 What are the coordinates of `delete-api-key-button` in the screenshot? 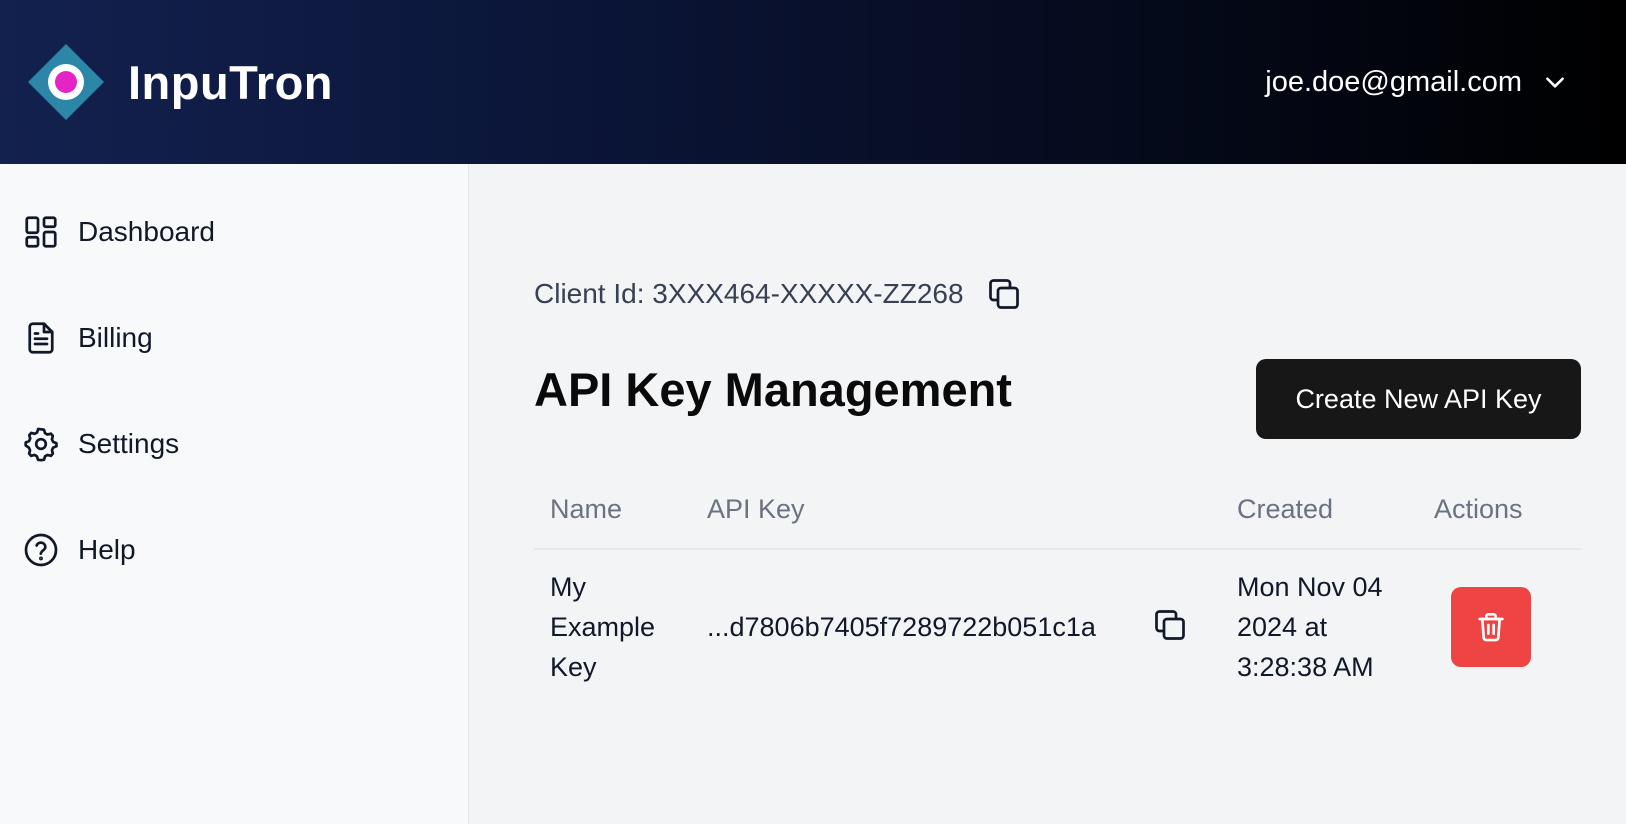 It's located at (1491, 627).